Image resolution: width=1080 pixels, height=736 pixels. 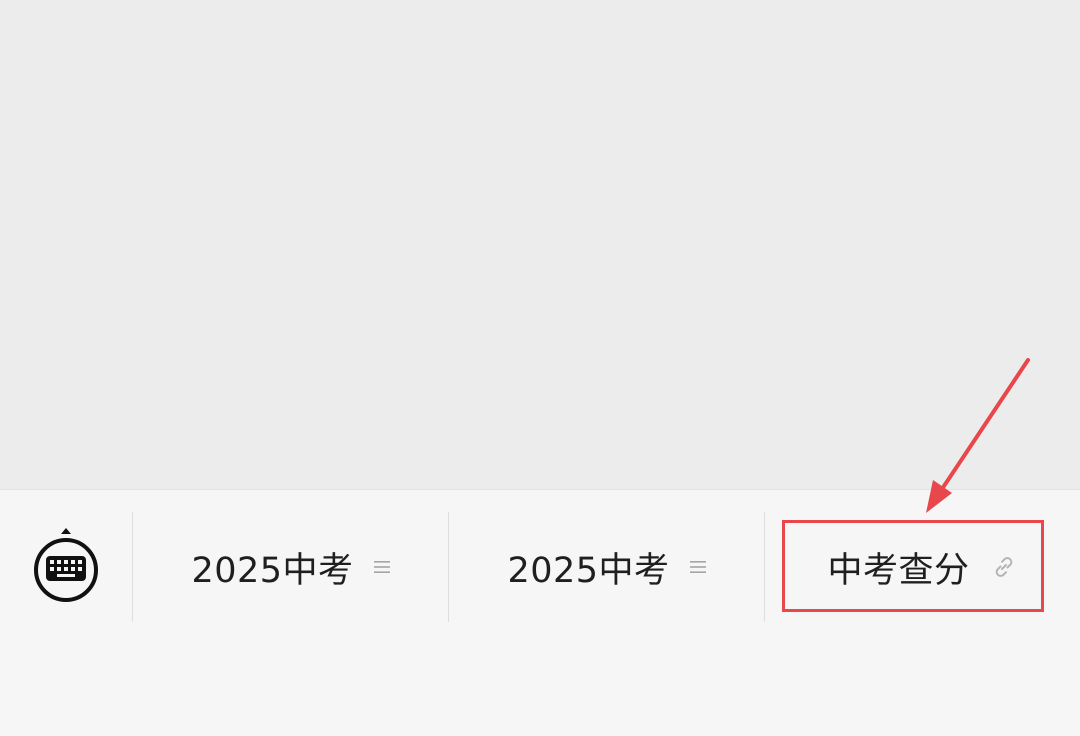 I want to click on keyboard-icon, so click(x=66, y=565).